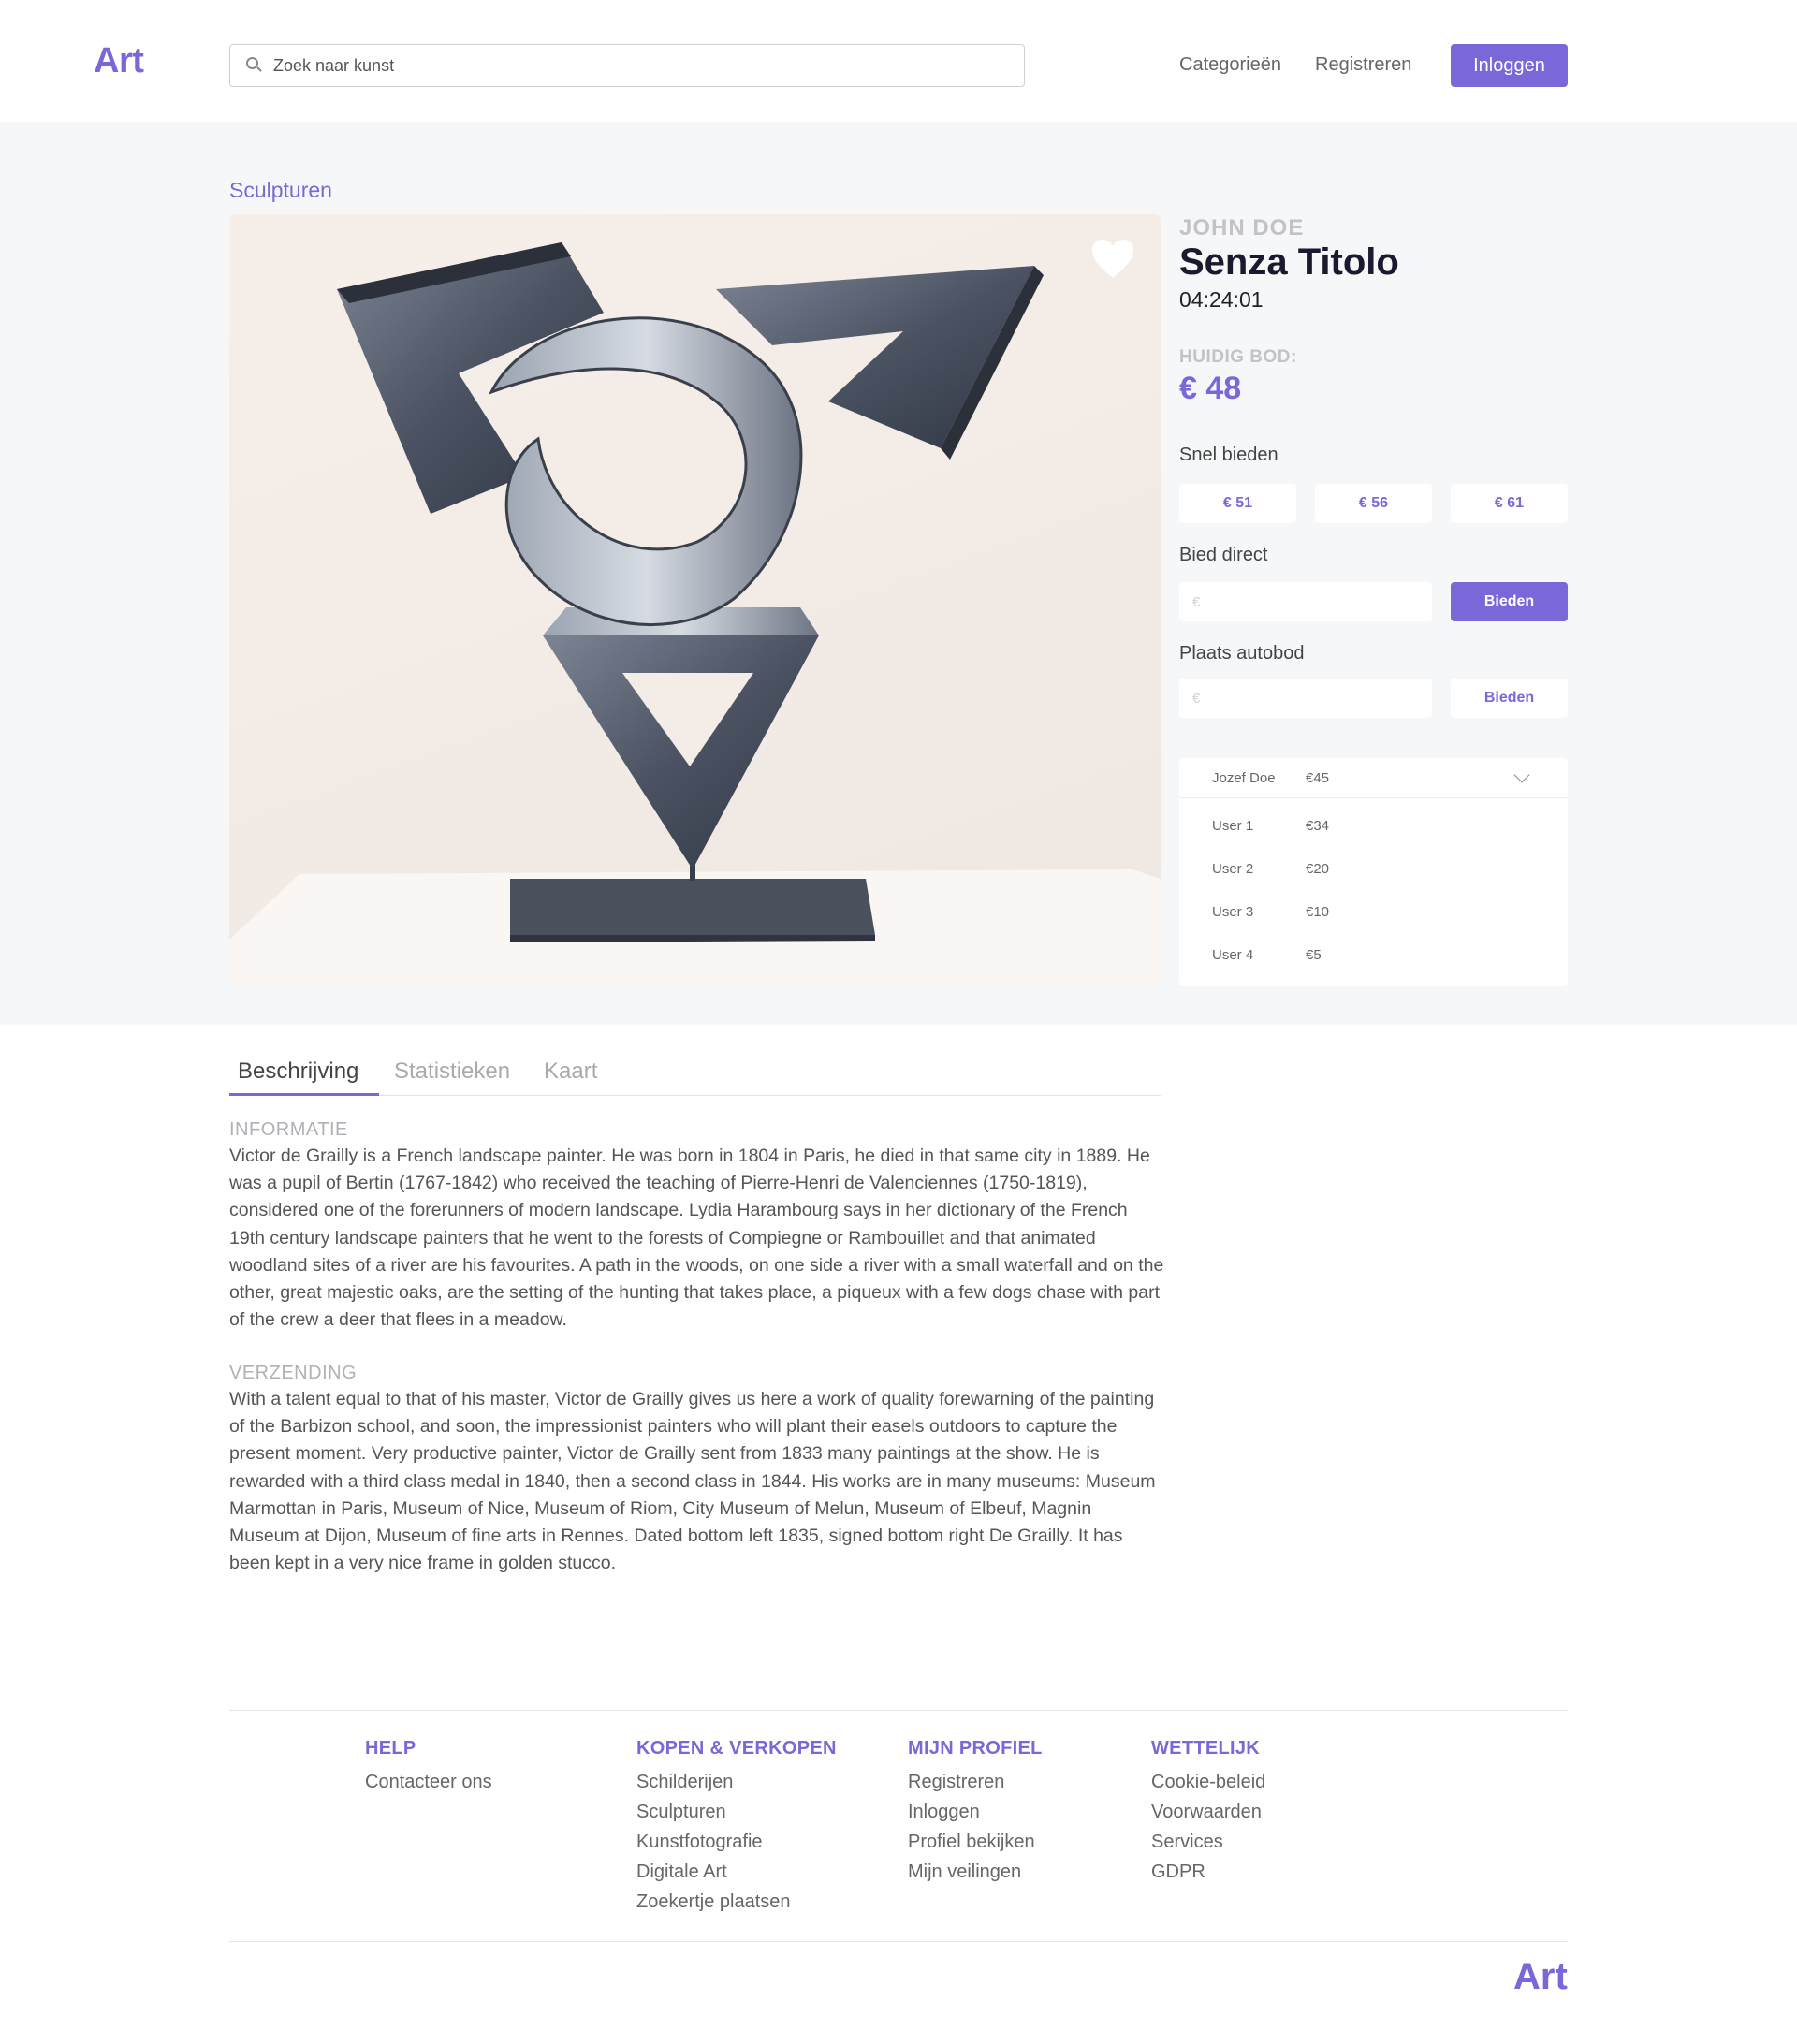  Describe the element at coordinates (736, 1872) in the screenshot. I see `footer-link-digital-art: Digitale Art` at that location.